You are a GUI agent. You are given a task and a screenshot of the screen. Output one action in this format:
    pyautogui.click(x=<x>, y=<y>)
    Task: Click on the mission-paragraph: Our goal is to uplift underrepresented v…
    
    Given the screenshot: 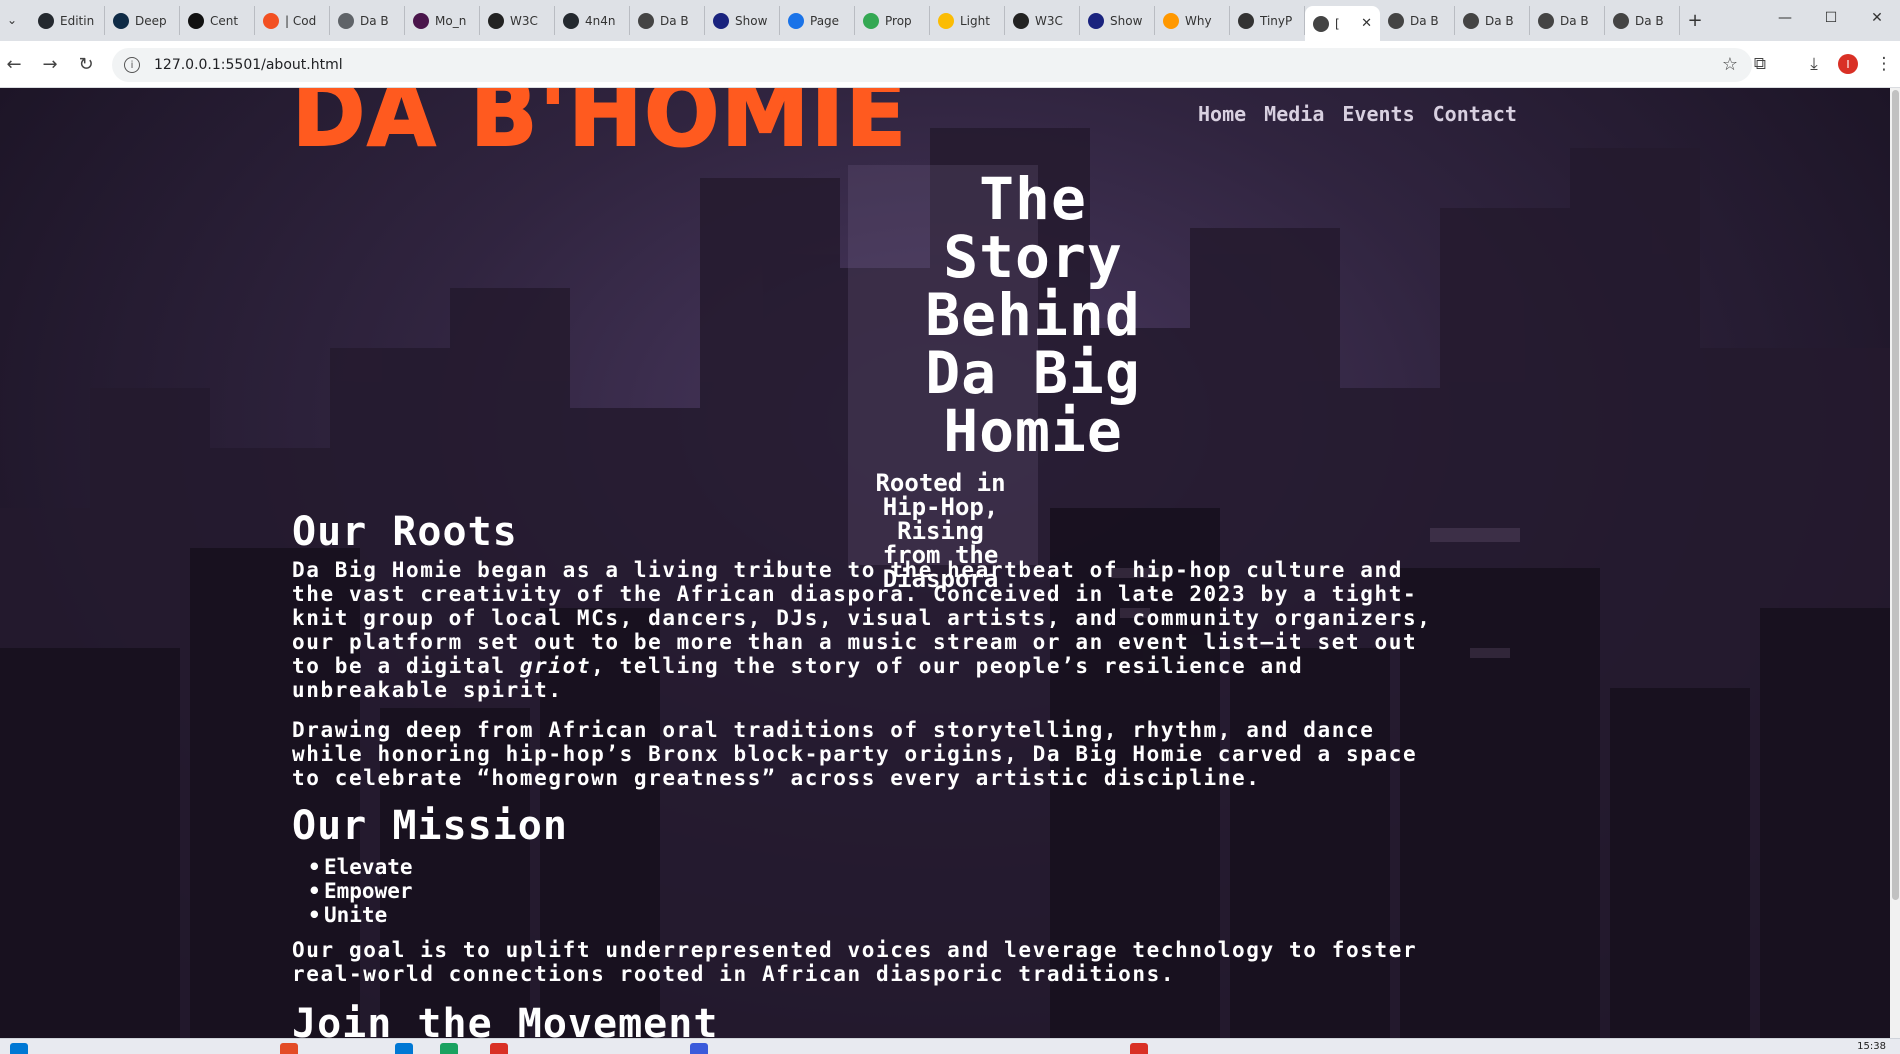 What is the action you would take?
    pyautogui.click(x=937, y=962)
    